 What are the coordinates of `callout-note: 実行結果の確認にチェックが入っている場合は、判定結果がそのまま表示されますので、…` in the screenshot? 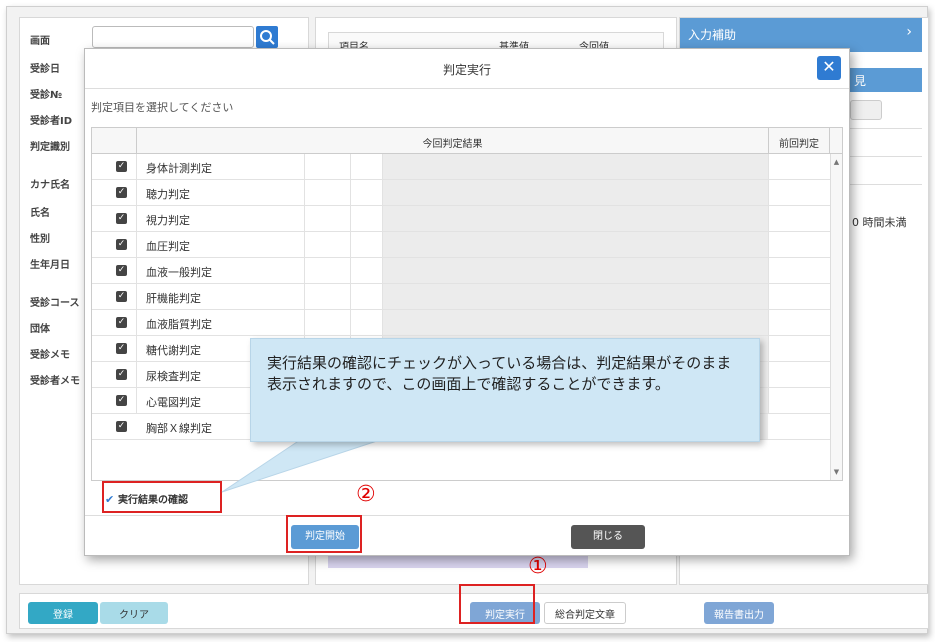 It's located at (505, 390).